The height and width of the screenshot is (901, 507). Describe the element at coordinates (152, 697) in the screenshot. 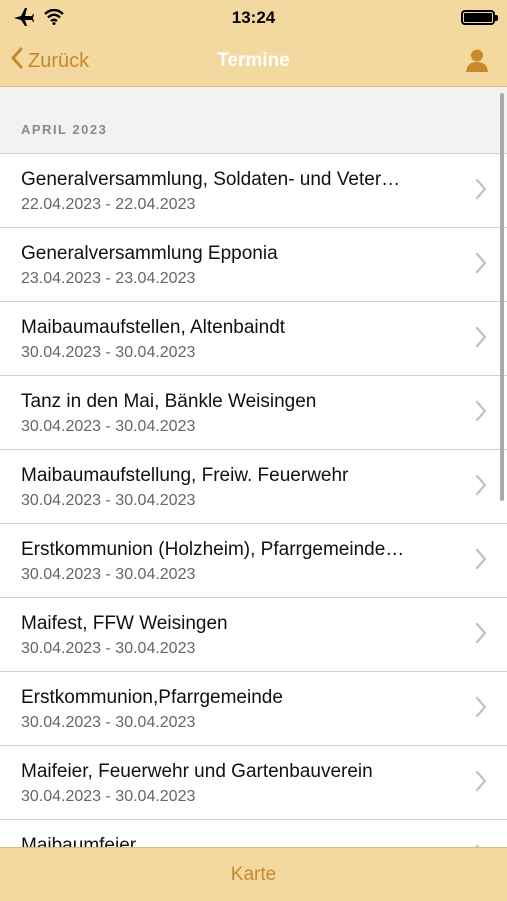

I see `event-title: Erstkommunion,Pfarrgemeinde` at that location.